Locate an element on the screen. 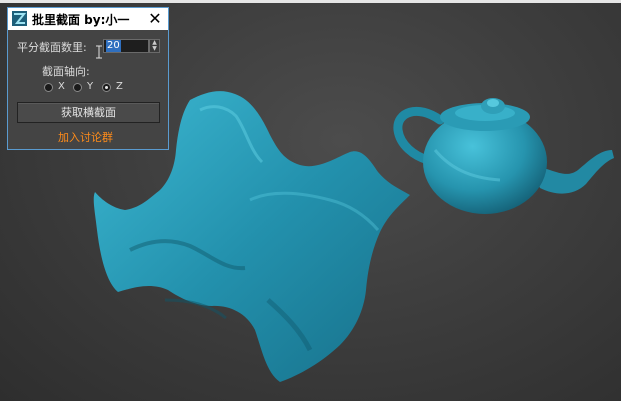 This screenshot has width=621, height=401. axis-radio-y-label: Y is located at coordinates (90, 86).